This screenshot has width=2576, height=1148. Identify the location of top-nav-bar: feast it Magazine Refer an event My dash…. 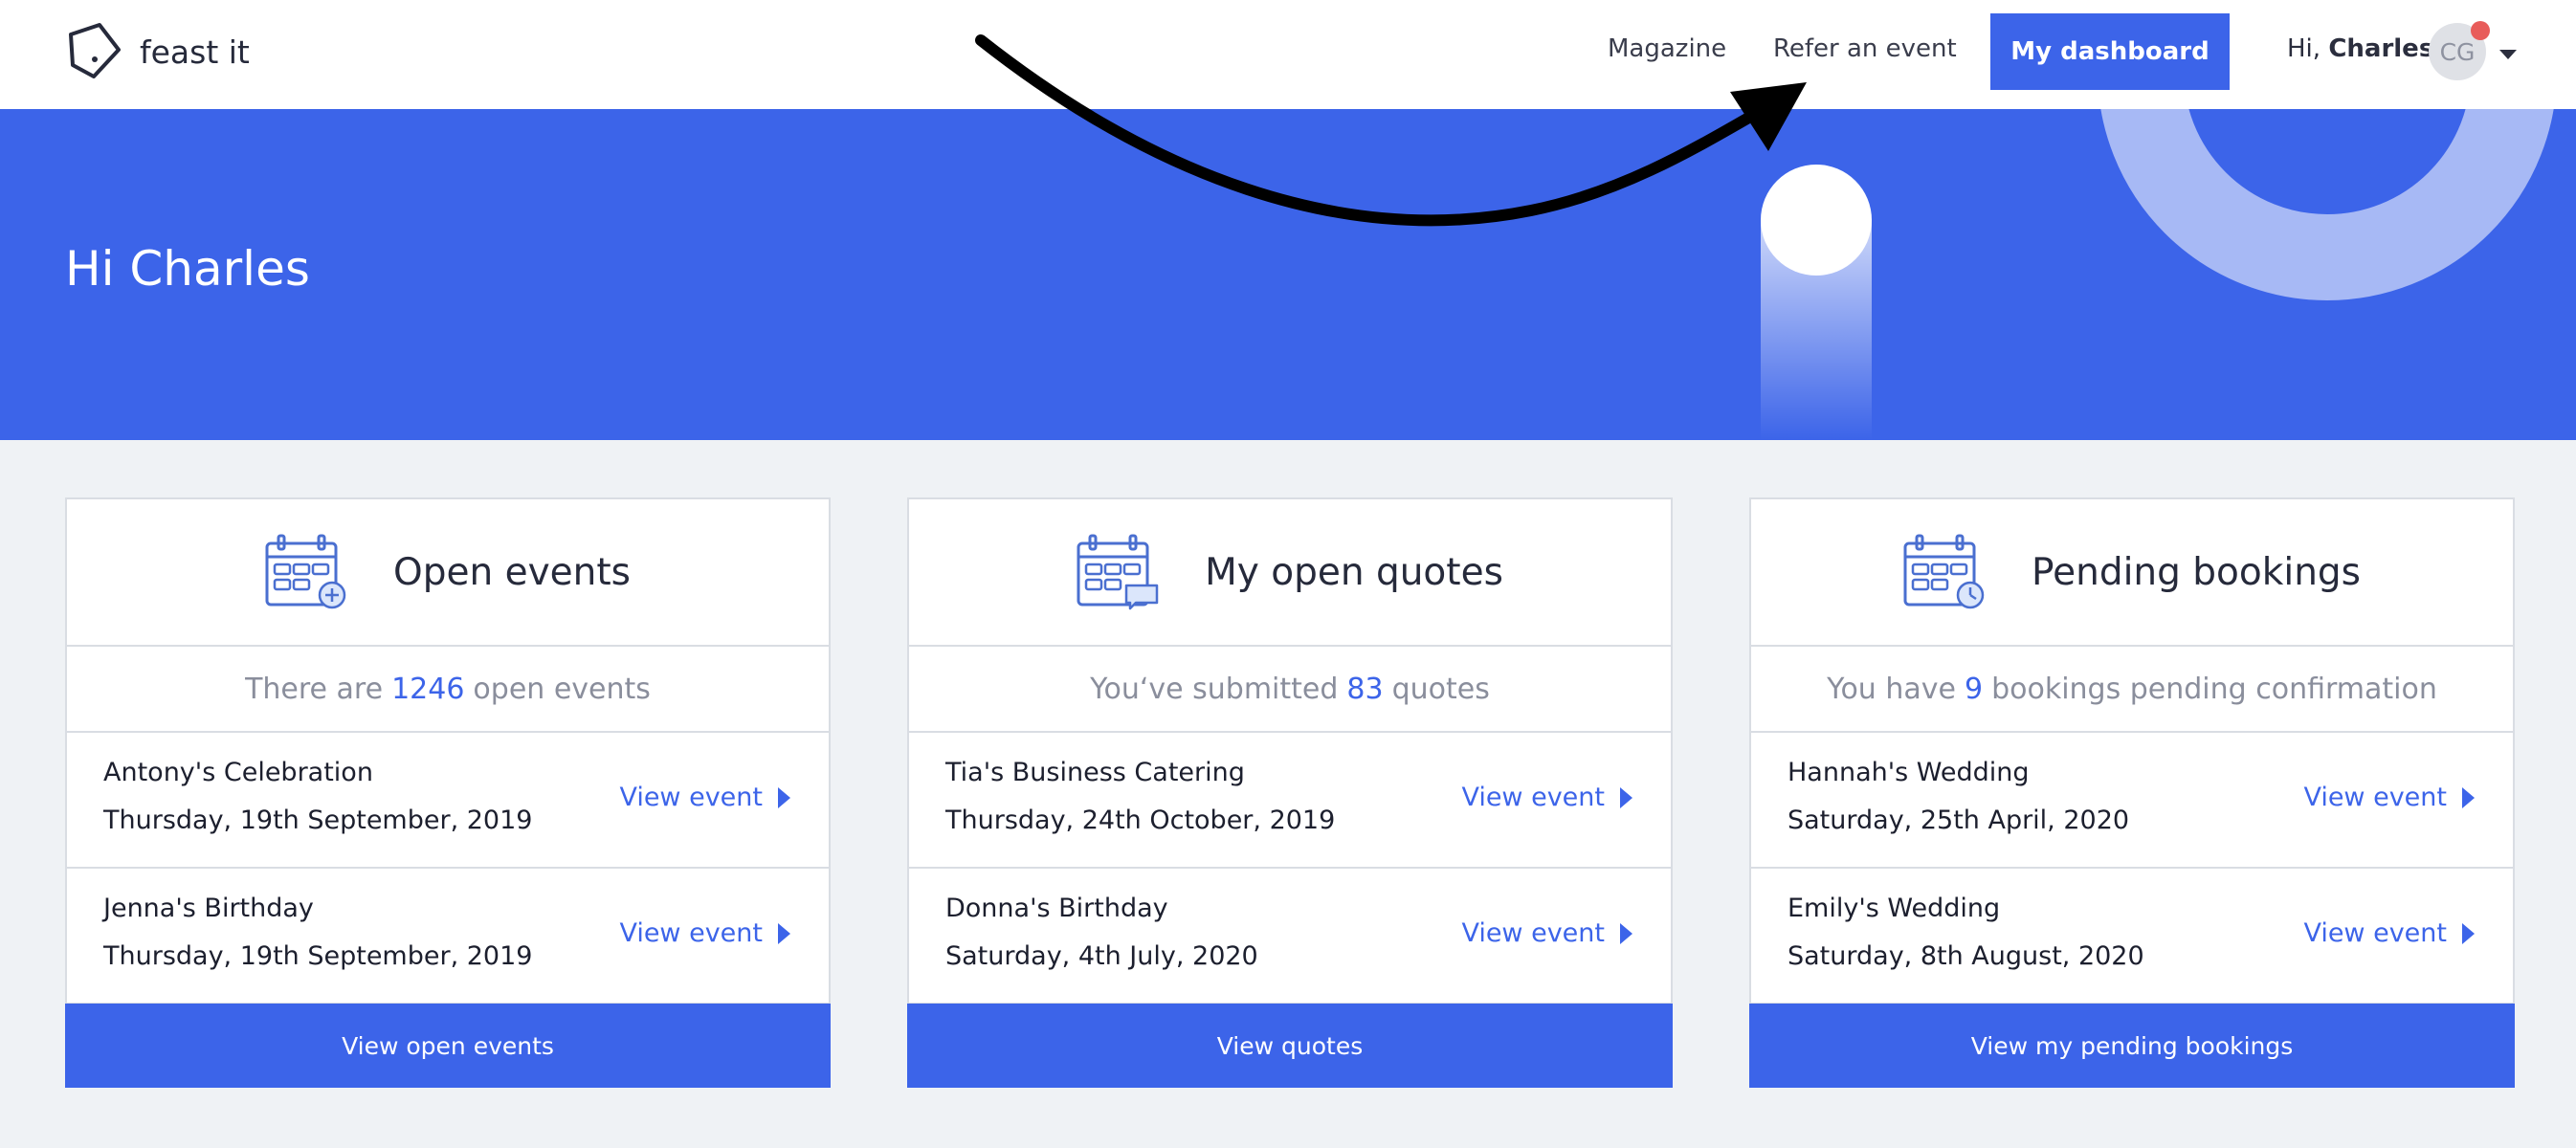
(1288, 54).